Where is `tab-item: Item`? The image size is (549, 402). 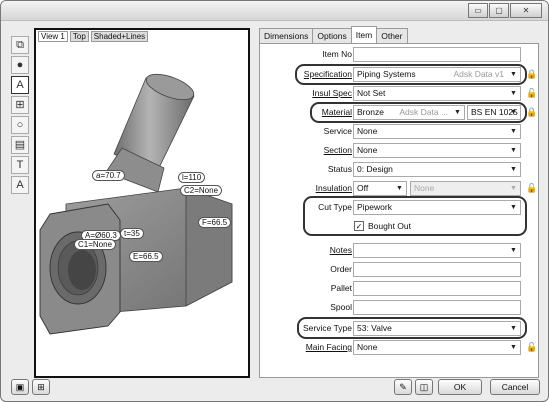
tab-item: Item is located at coordinates (364, 34).